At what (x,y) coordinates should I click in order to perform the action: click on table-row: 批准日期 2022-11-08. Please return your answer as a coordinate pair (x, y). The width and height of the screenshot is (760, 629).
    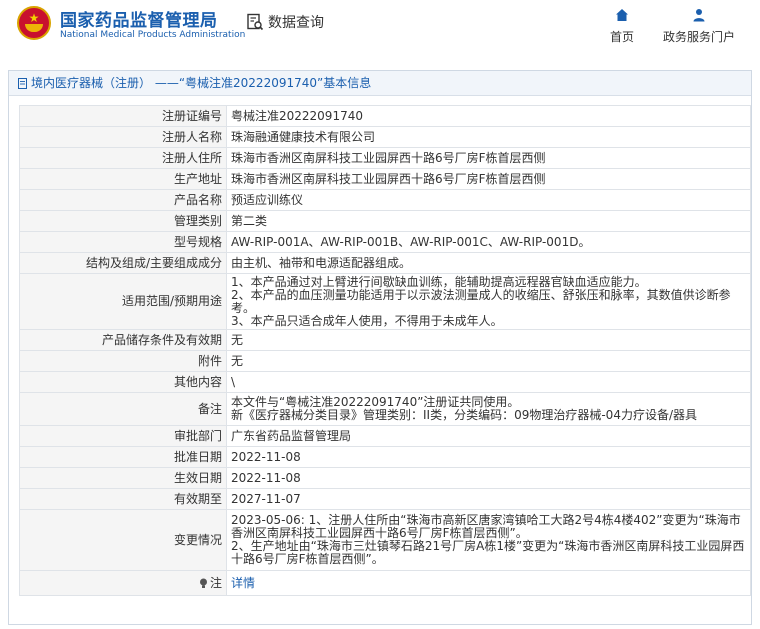
    Looking at the image, I should click on (385, 457).